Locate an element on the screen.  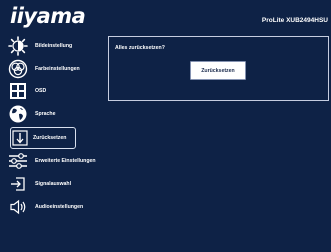
globe-icon is located at coordinates (18, 114).